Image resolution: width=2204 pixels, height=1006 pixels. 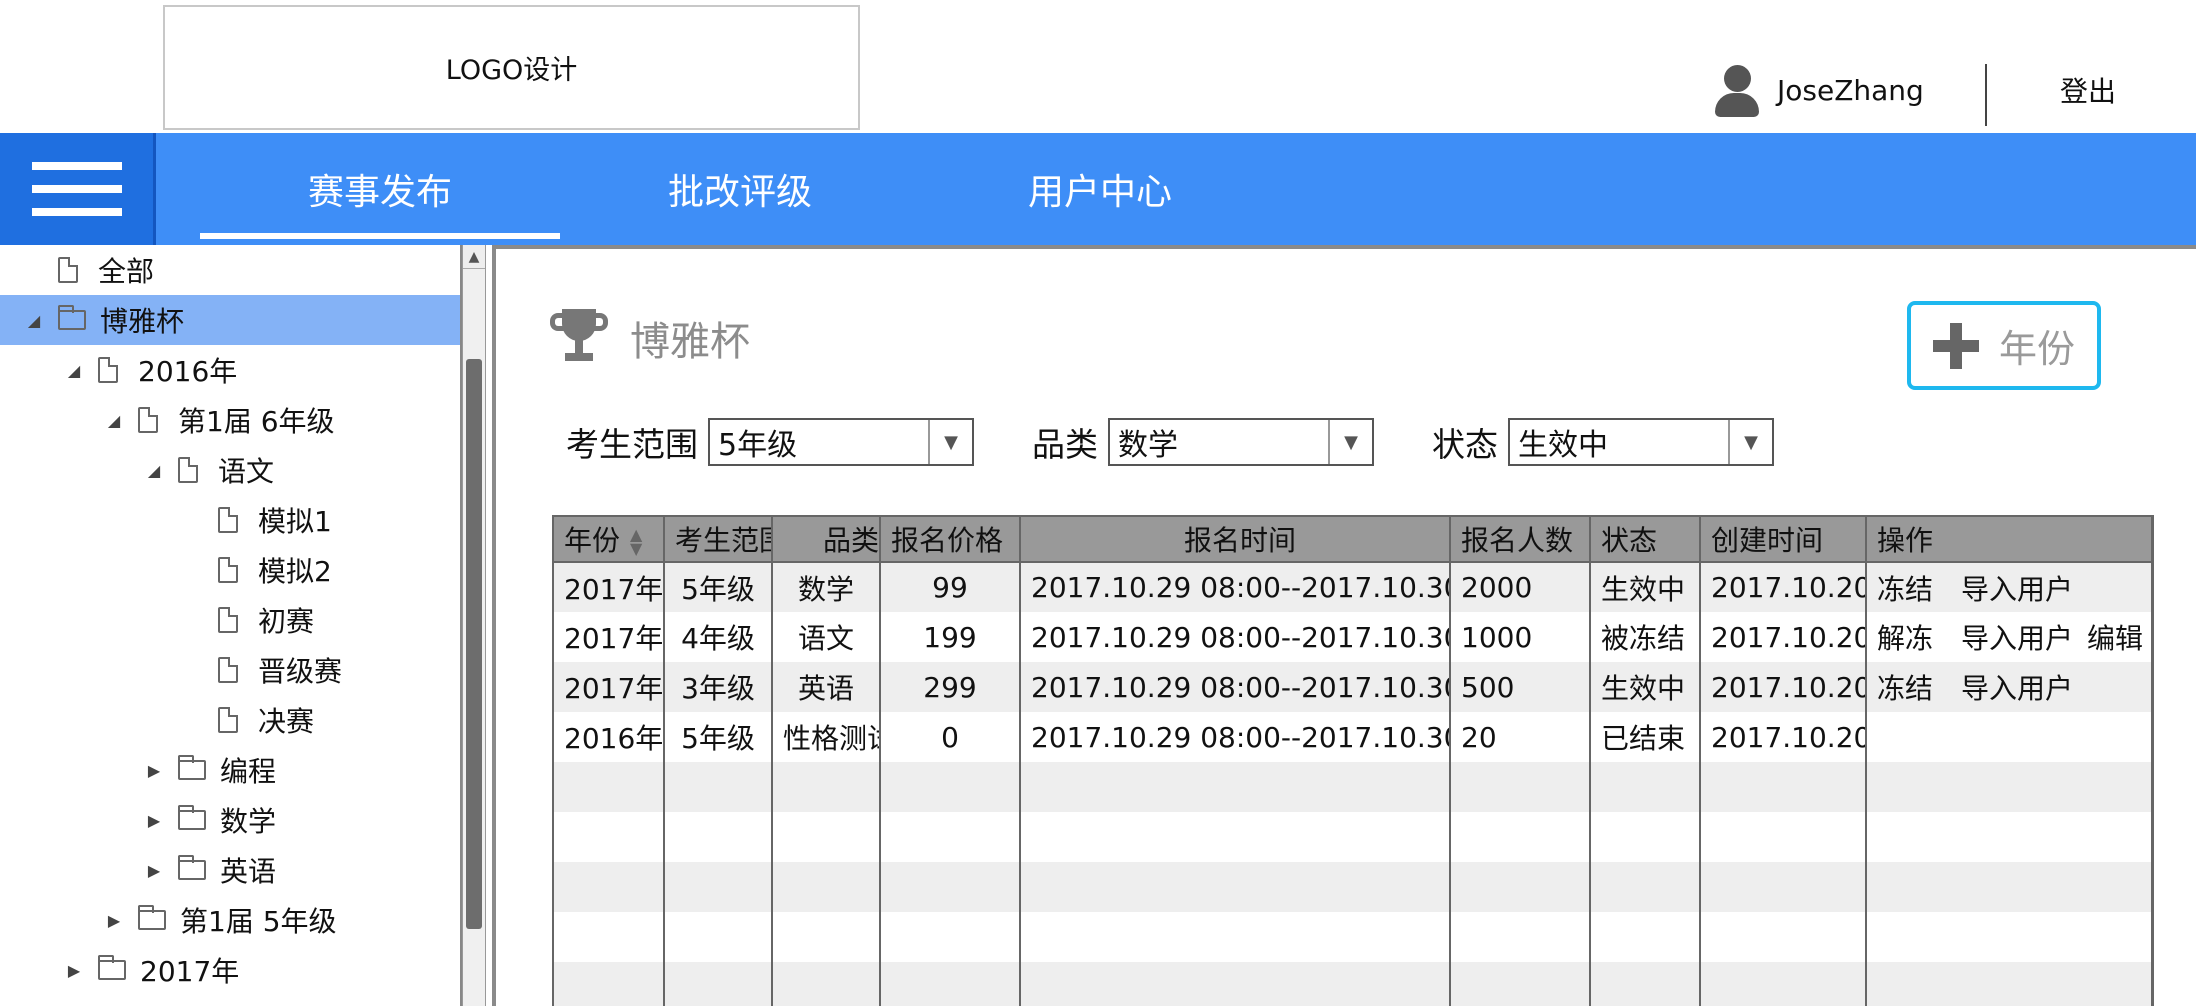 I want to click on header-divider, so click(x=1986, y=95).